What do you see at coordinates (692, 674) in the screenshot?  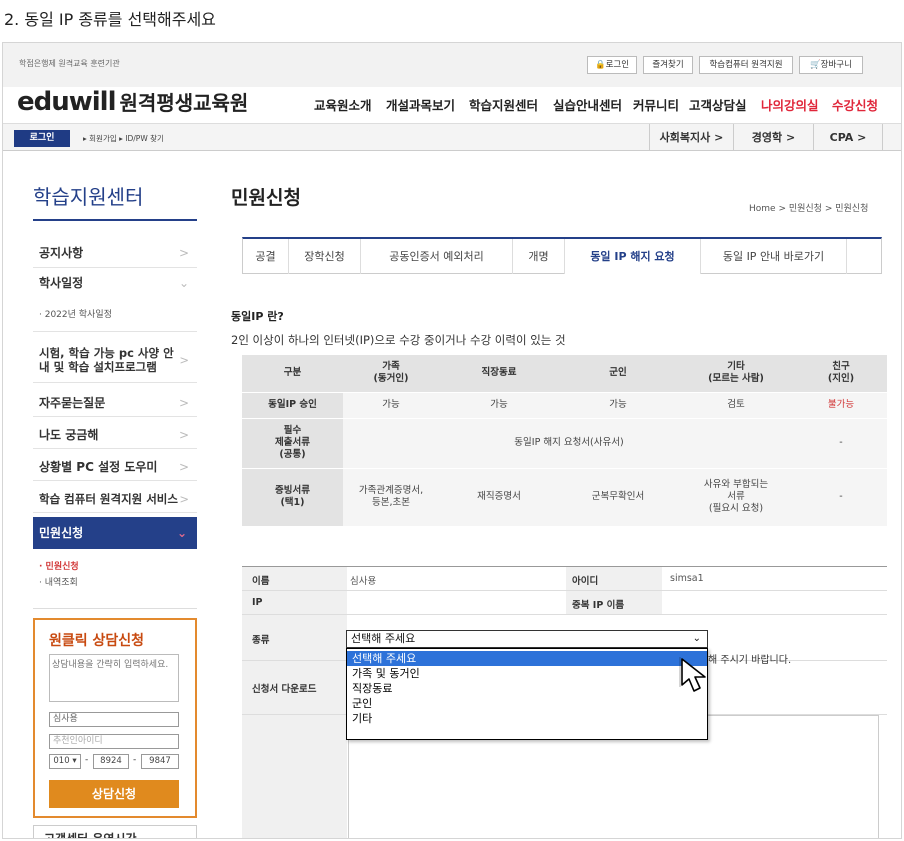 I see `mouse-pointer-icon` at bounding box center [692, 674].